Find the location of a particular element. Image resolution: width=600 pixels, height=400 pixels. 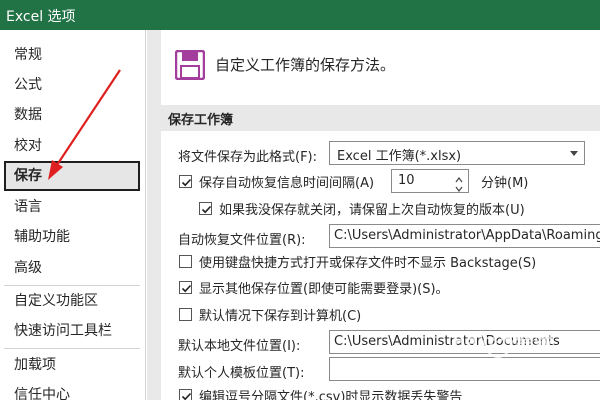

save-format-dropdown: Excel 工作簿(*.xlsx) is located at coordinates (457, 153).